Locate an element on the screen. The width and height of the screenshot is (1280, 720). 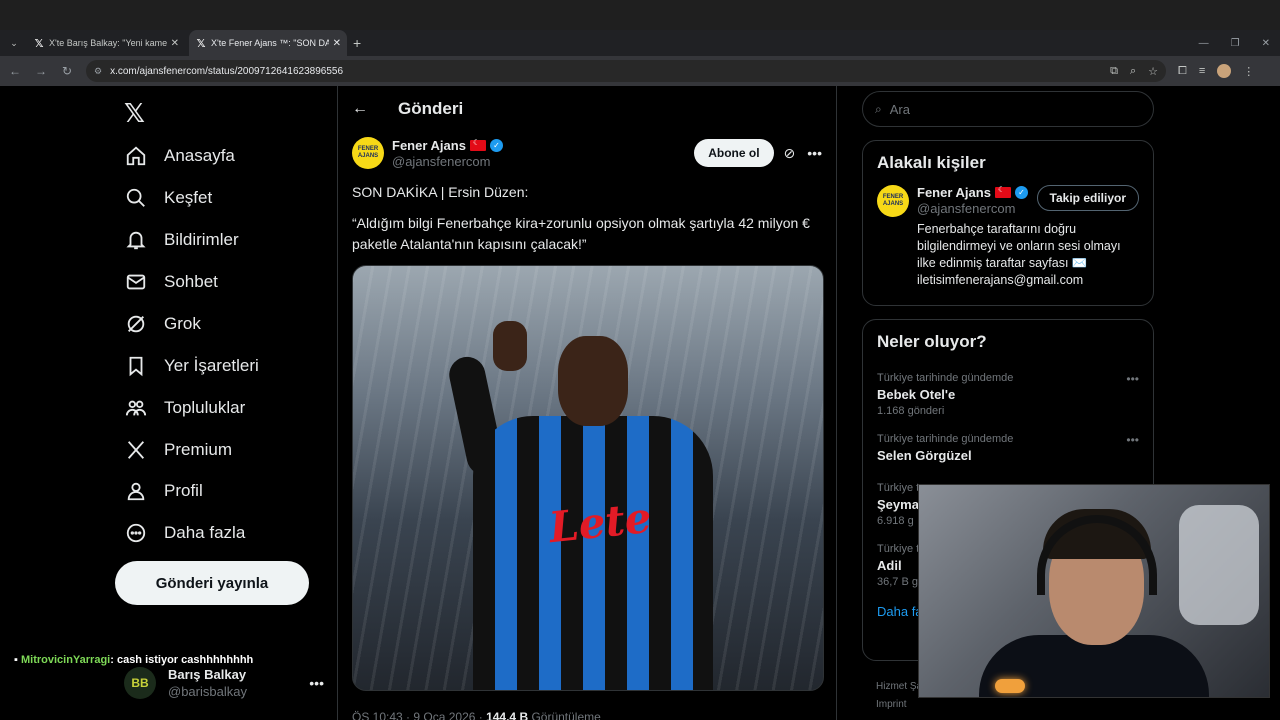
extensions-icon: ⧠ is located at coordinates (1182, 71).